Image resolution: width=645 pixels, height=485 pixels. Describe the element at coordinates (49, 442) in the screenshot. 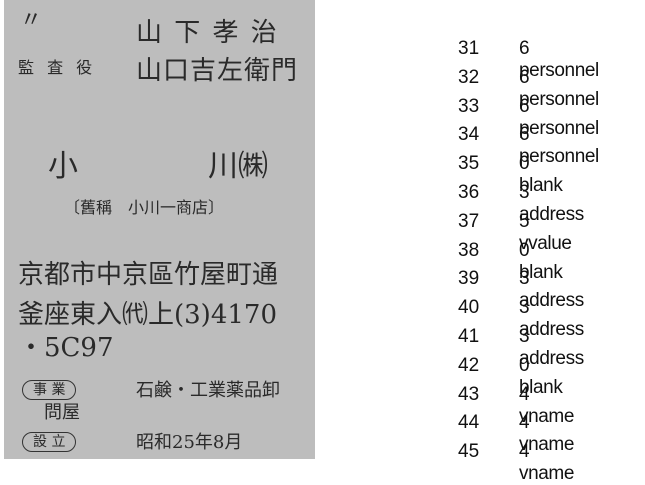

I see `established-tag: 設 立` at that location.